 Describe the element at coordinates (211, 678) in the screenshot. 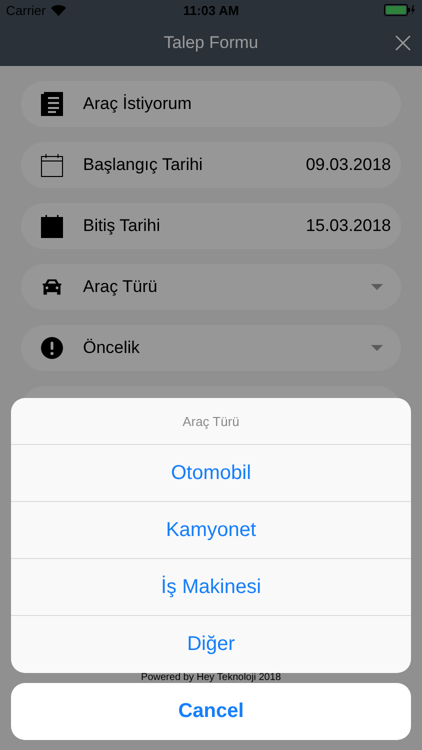

I see `footer-text: Powered by Hey Teknoloji 2018` at that location.